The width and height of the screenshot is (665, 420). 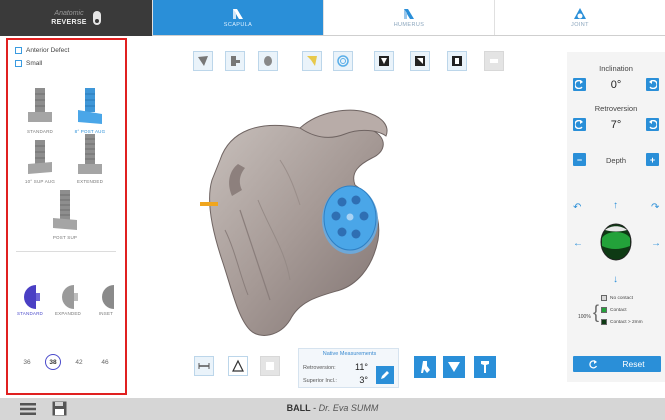 I want to click on joint-icon, so click(x=580, y=13).